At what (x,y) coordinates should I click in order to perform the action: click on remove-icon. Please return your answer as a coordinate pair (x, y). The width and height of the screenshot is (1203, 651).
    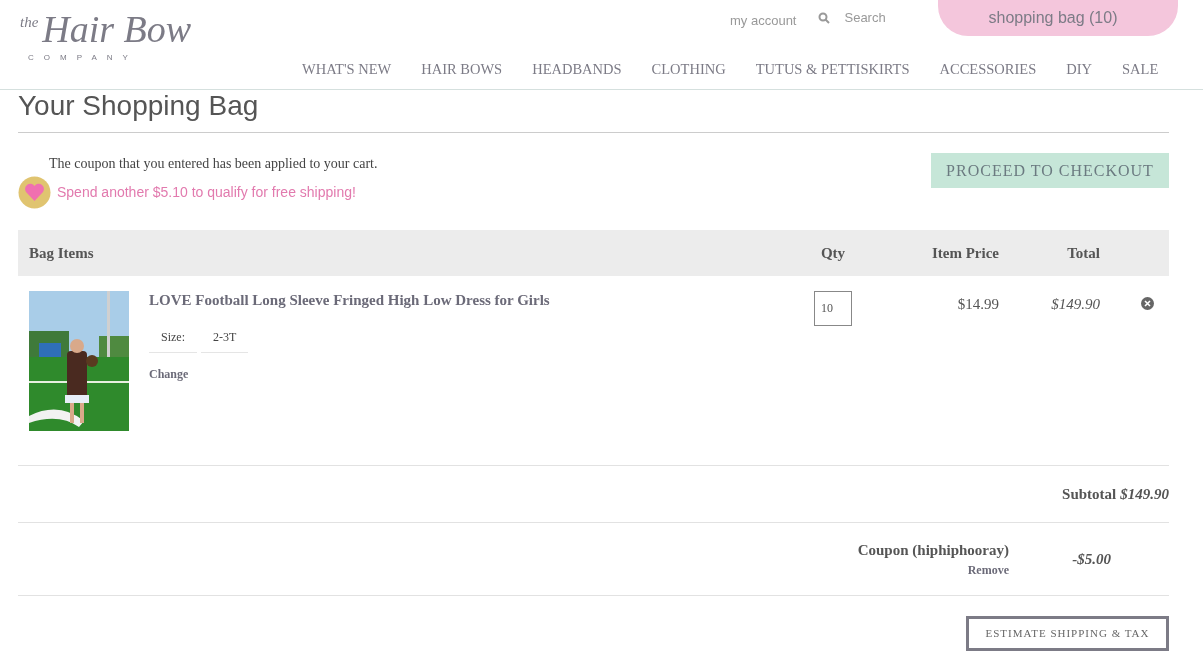
    Looking at the image, I should click on (1147, 303).